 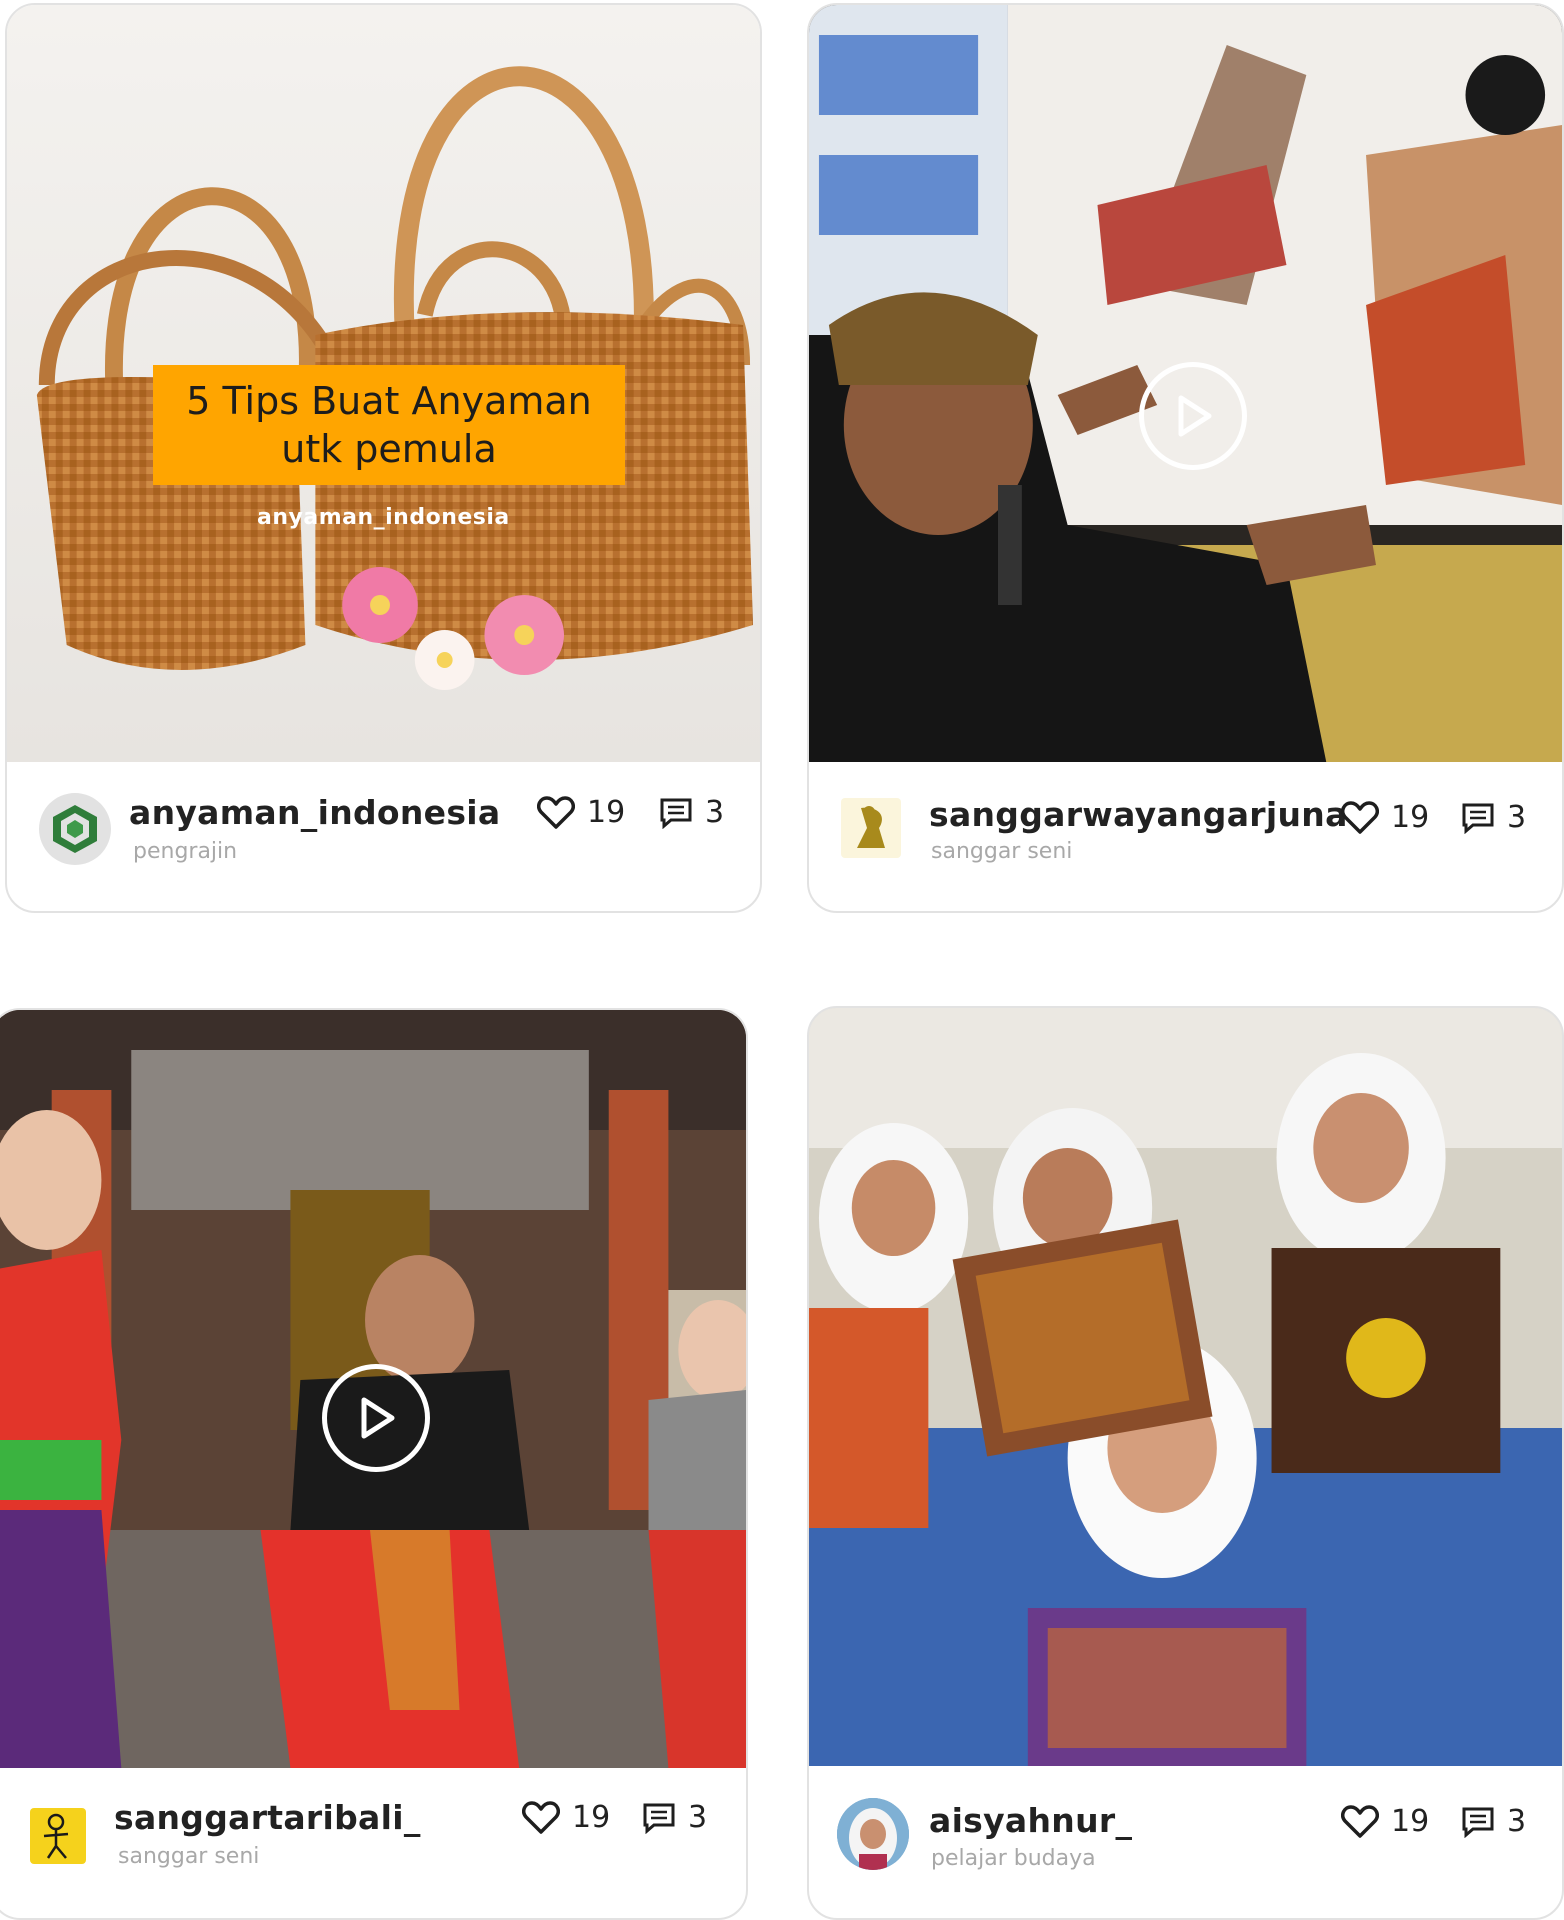 I want to click on dancer-logo-icon, so click(x=56, y=1836).